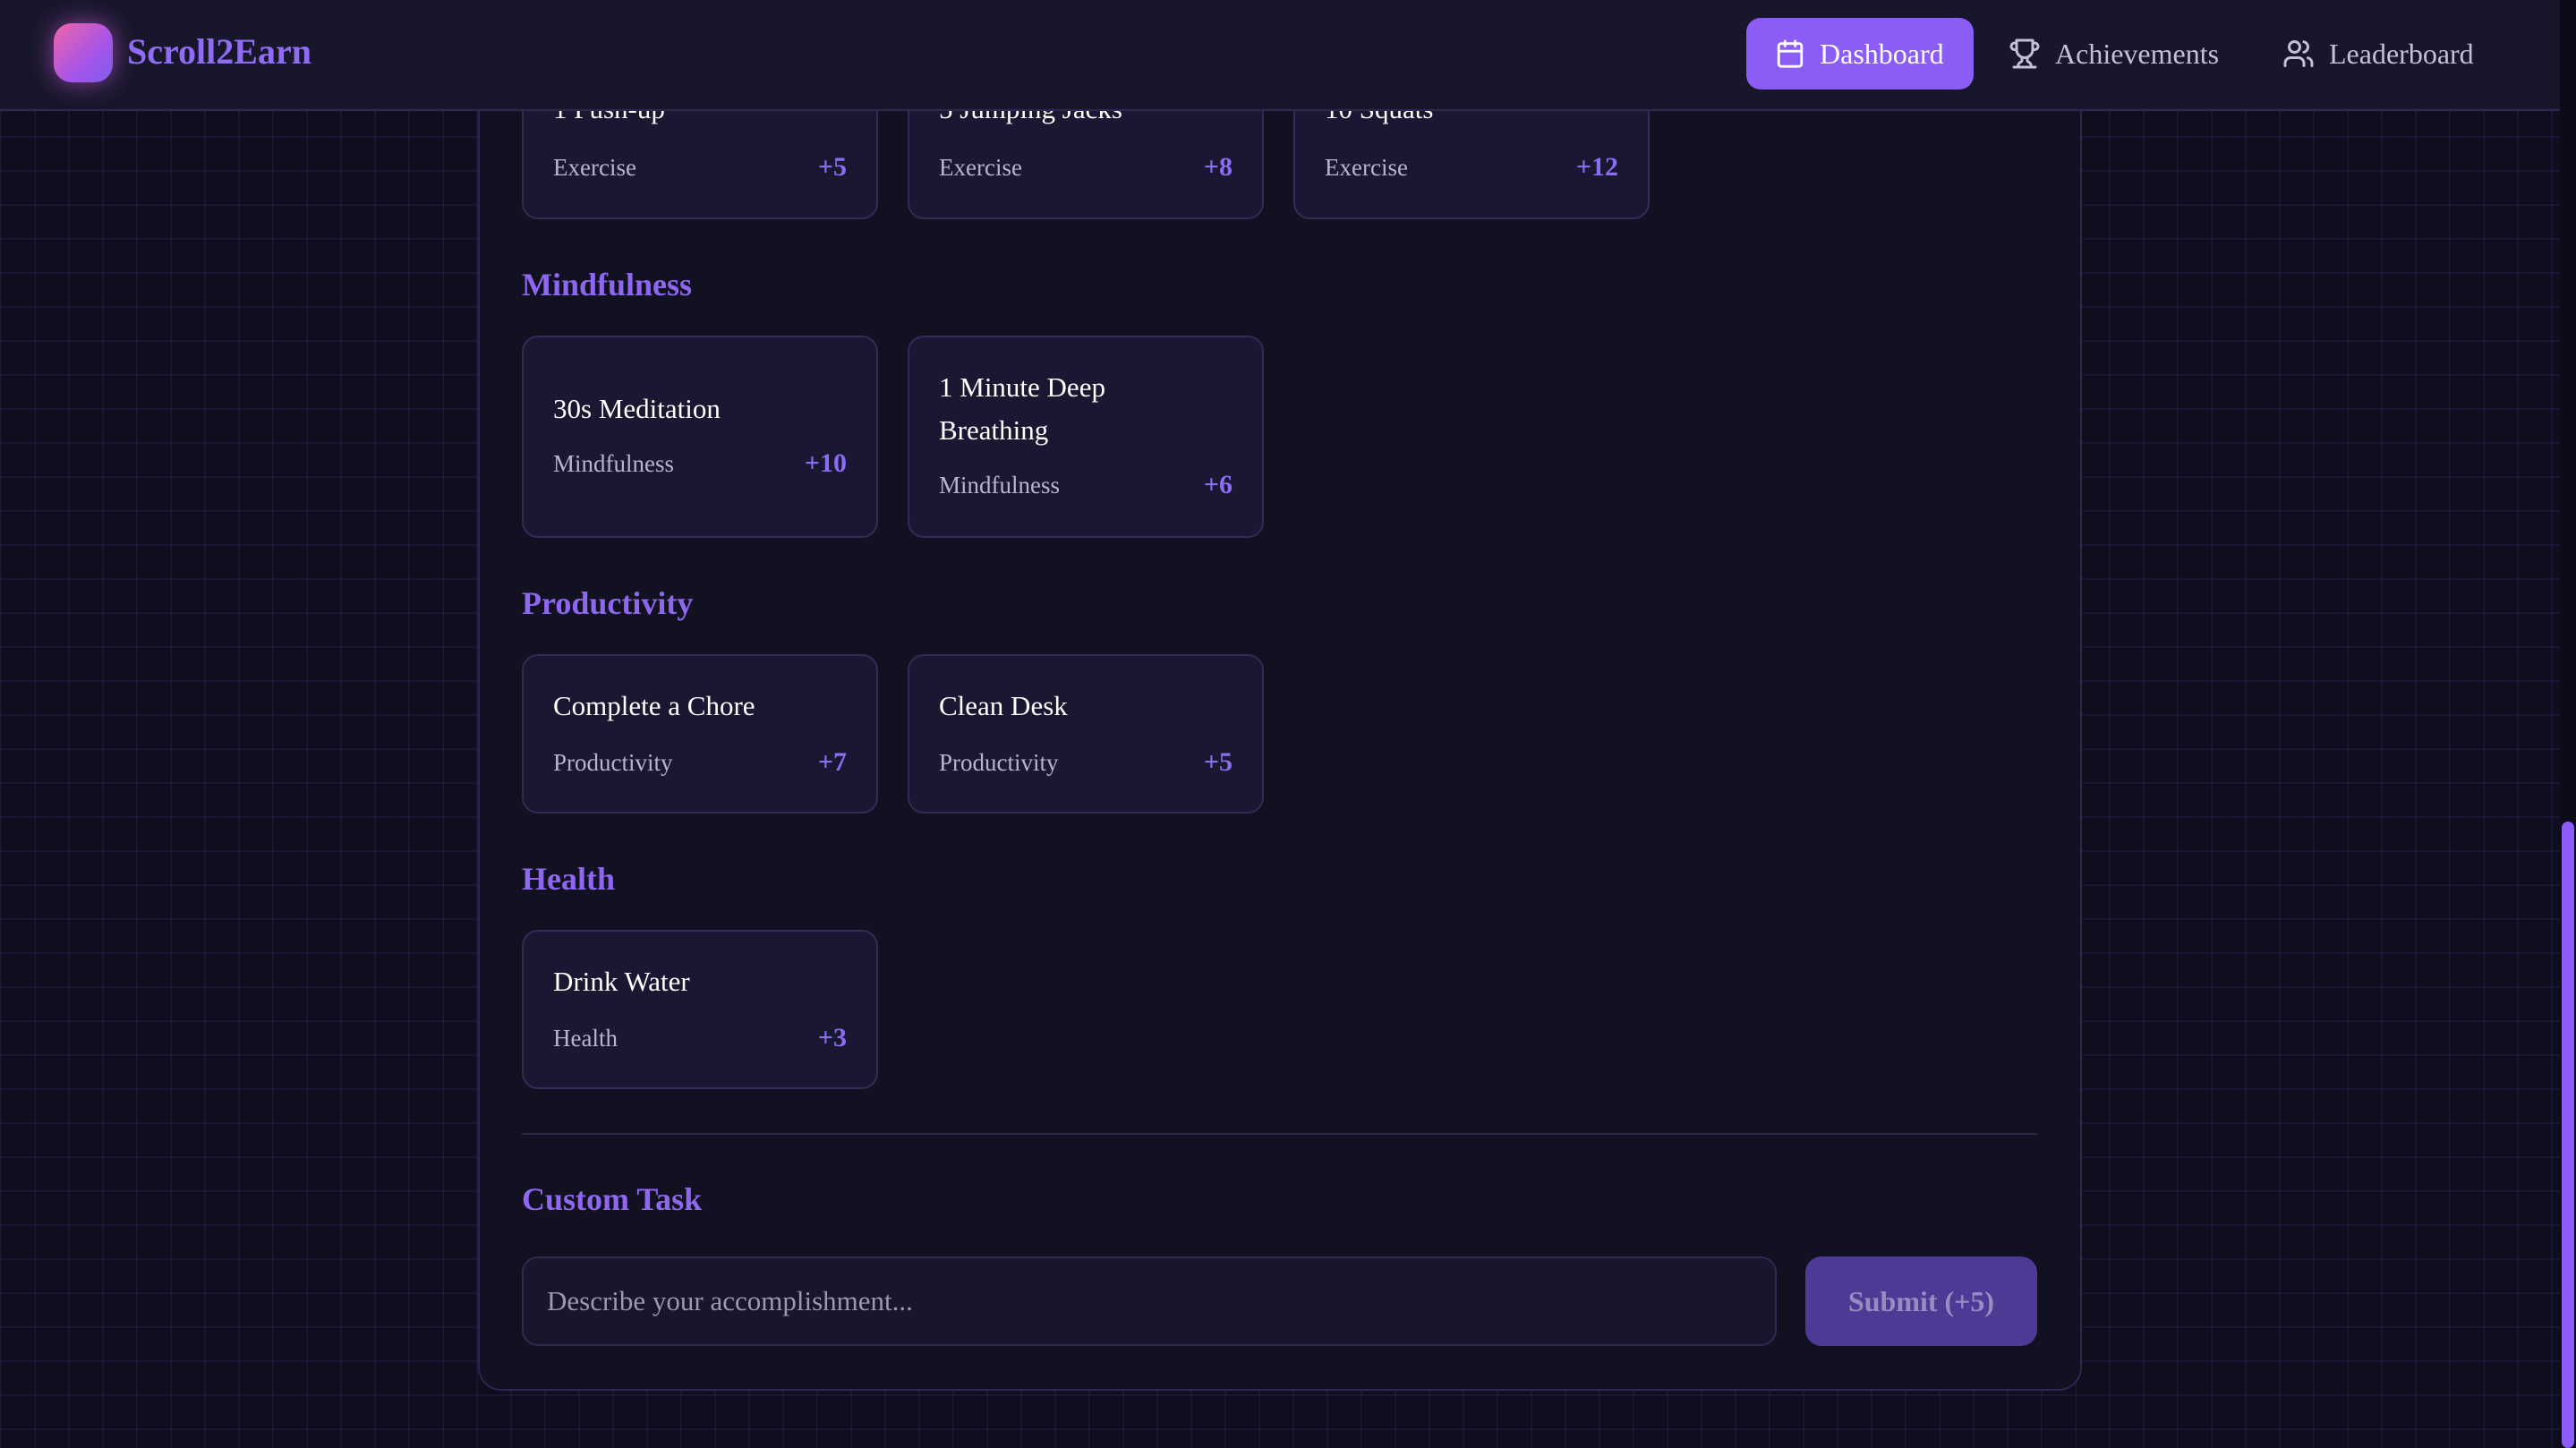 The height and width of the screenshot is (1448, 2576). Describe the element at coordinates (2568, 1135) in the screenshot. I see `scrollbar-thumb` at that location.